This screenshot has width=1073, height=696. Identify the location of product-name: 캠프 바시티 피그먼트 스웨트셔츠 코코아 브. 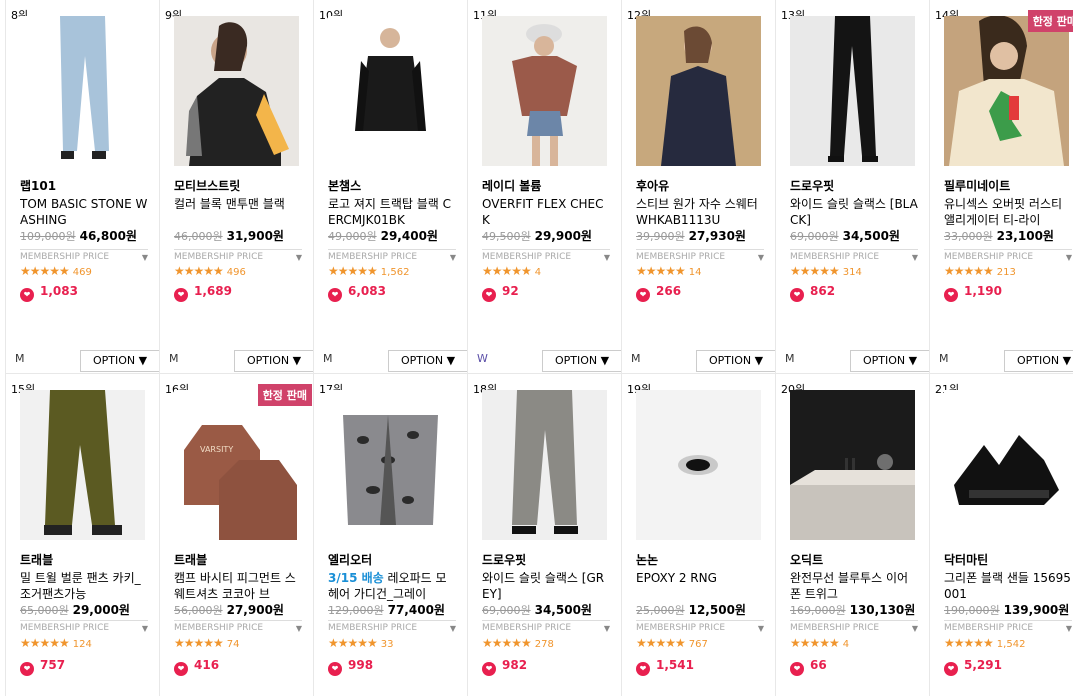
(238, 586).